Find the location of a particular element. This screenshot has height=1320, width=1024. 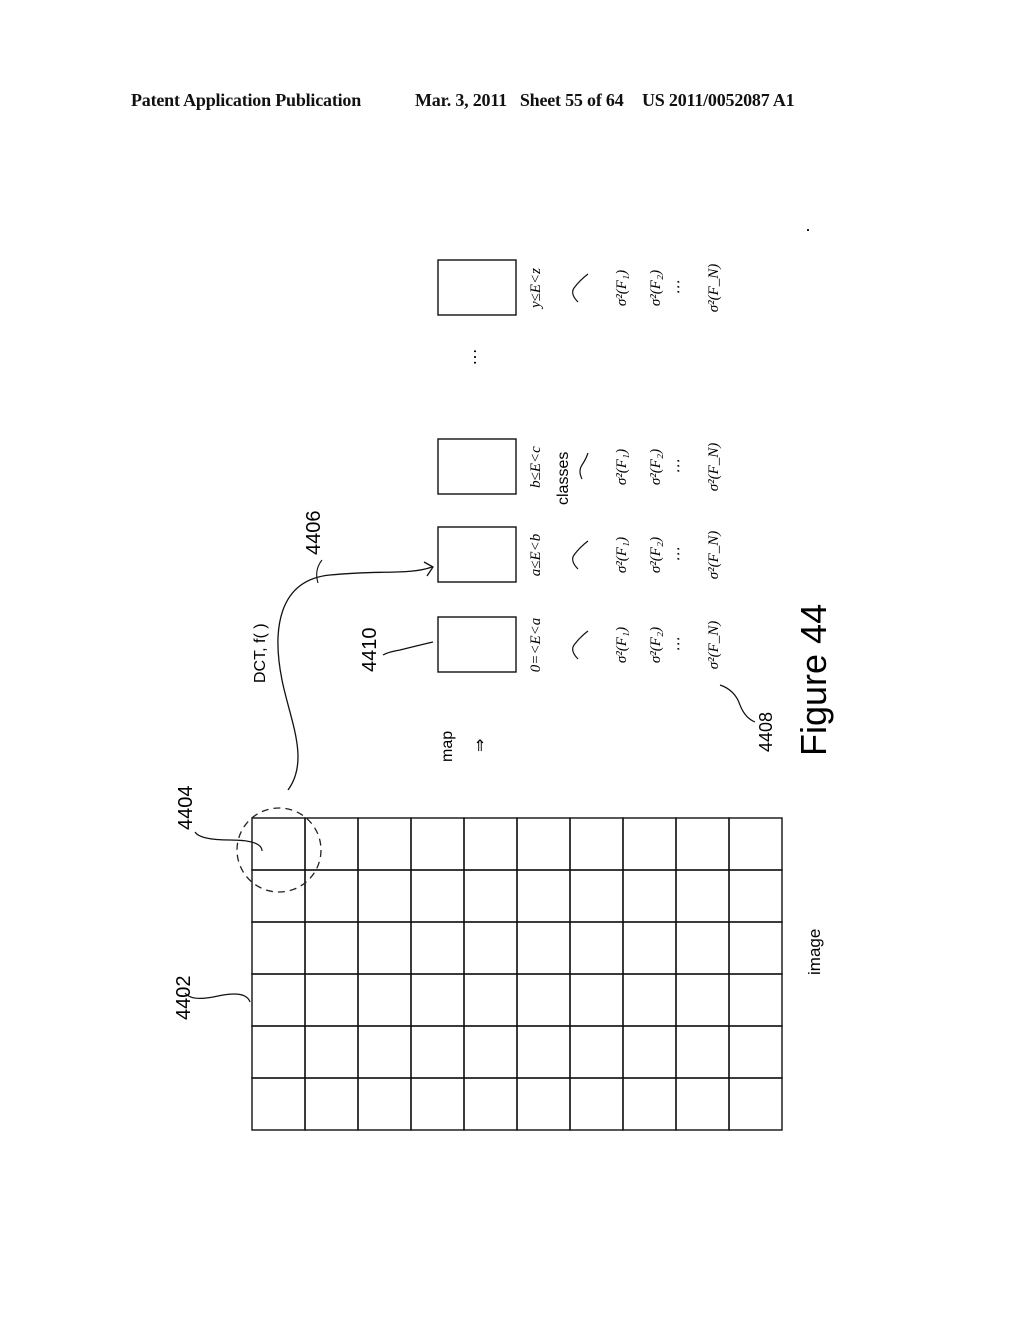

class-group: b≤E<c σ²(F₁) σ²(F₂) ⋯ σ²(F_N) is located at coordinates (579, 466).